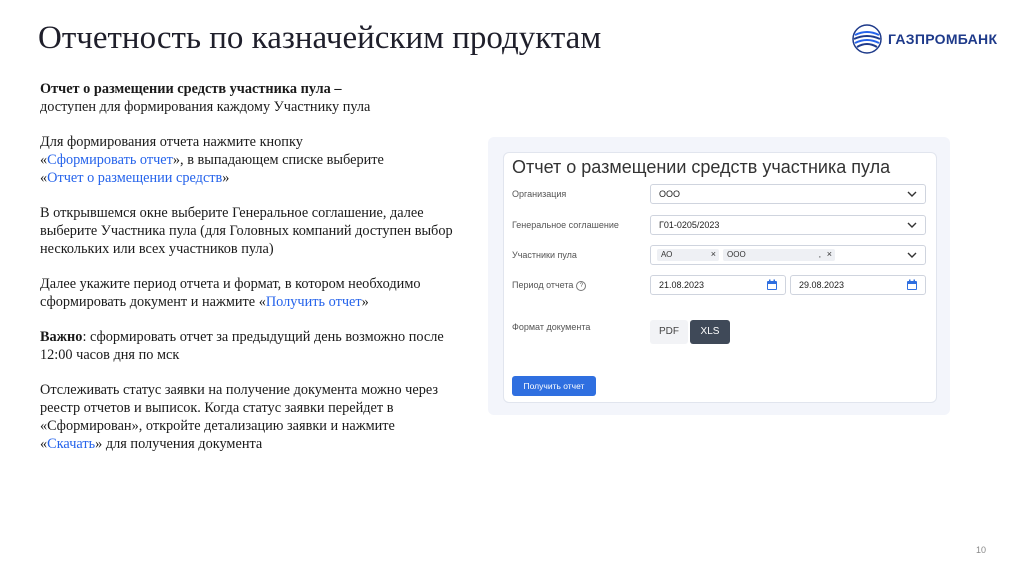  I want to click on logo-text: ГАЗПРОМБАНК, so click(943, 39).